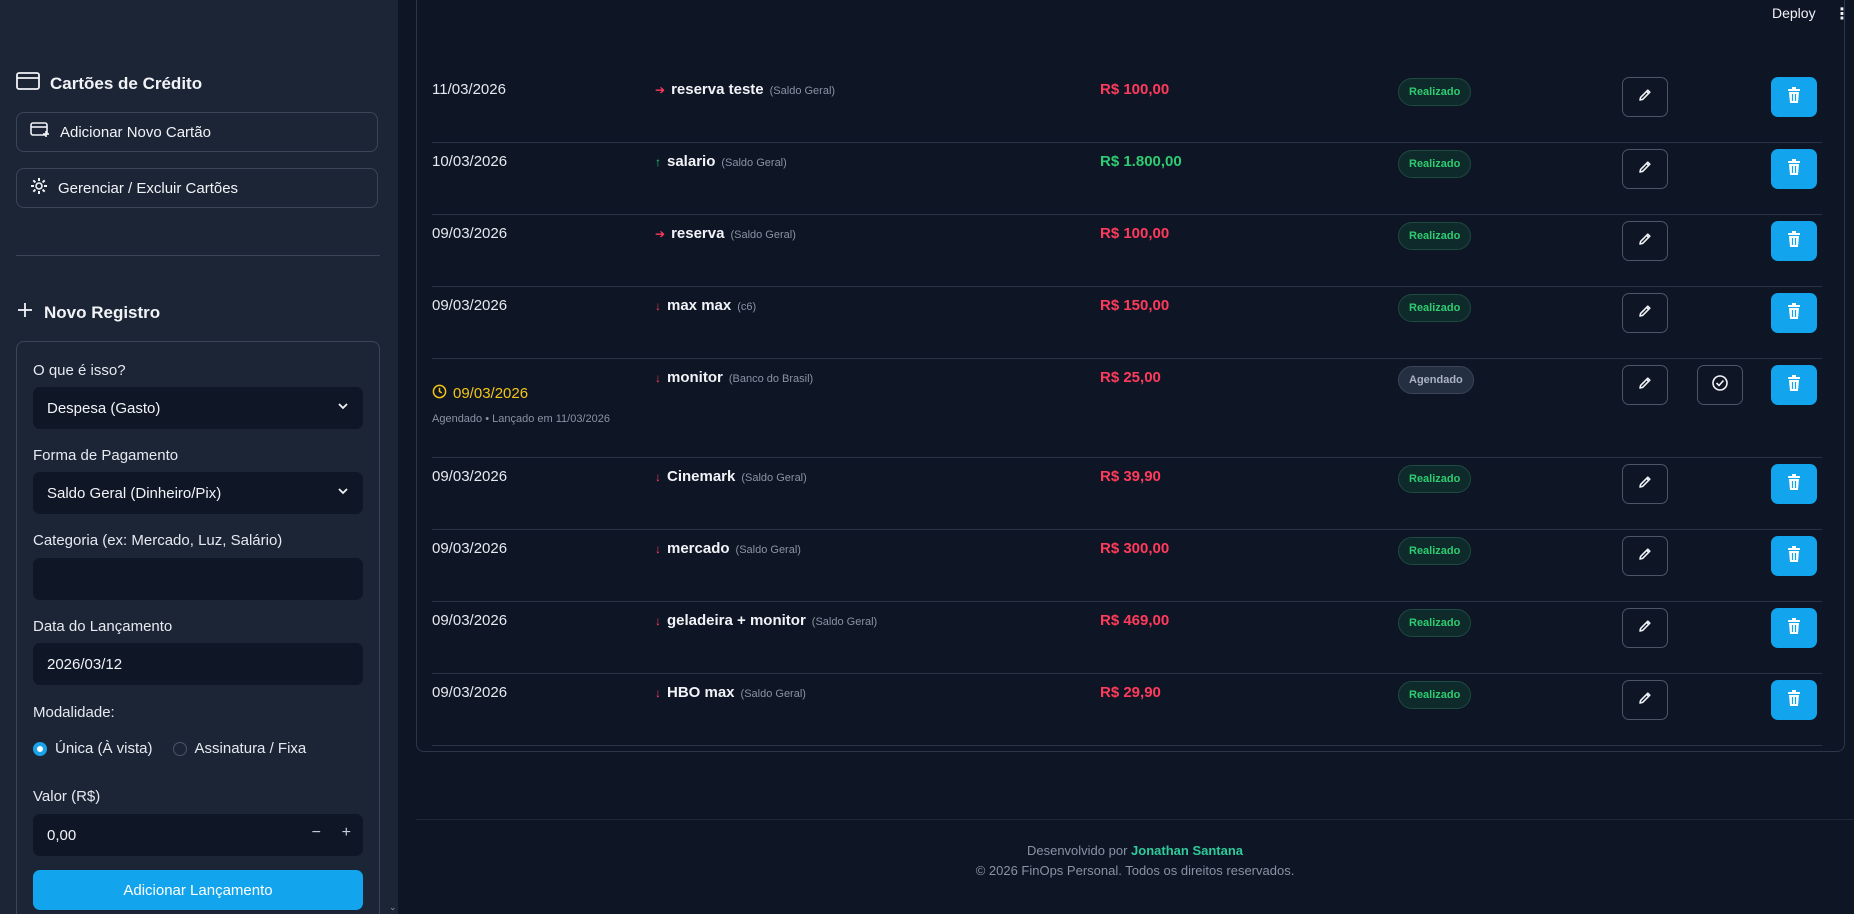  What do you see at coordinates (40, 132) in the screenshot?
I see `add-card-icon` at bounding box center [40, 132].